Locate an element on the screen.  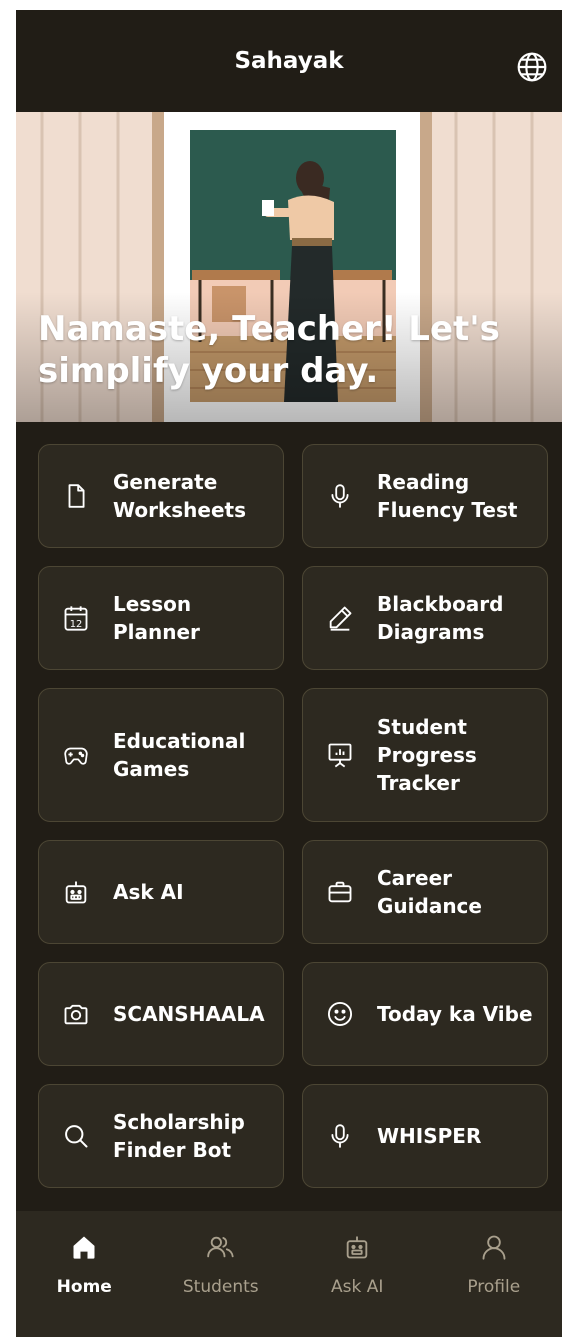
presentation-chart-icon is located at coordinates (340, 755).